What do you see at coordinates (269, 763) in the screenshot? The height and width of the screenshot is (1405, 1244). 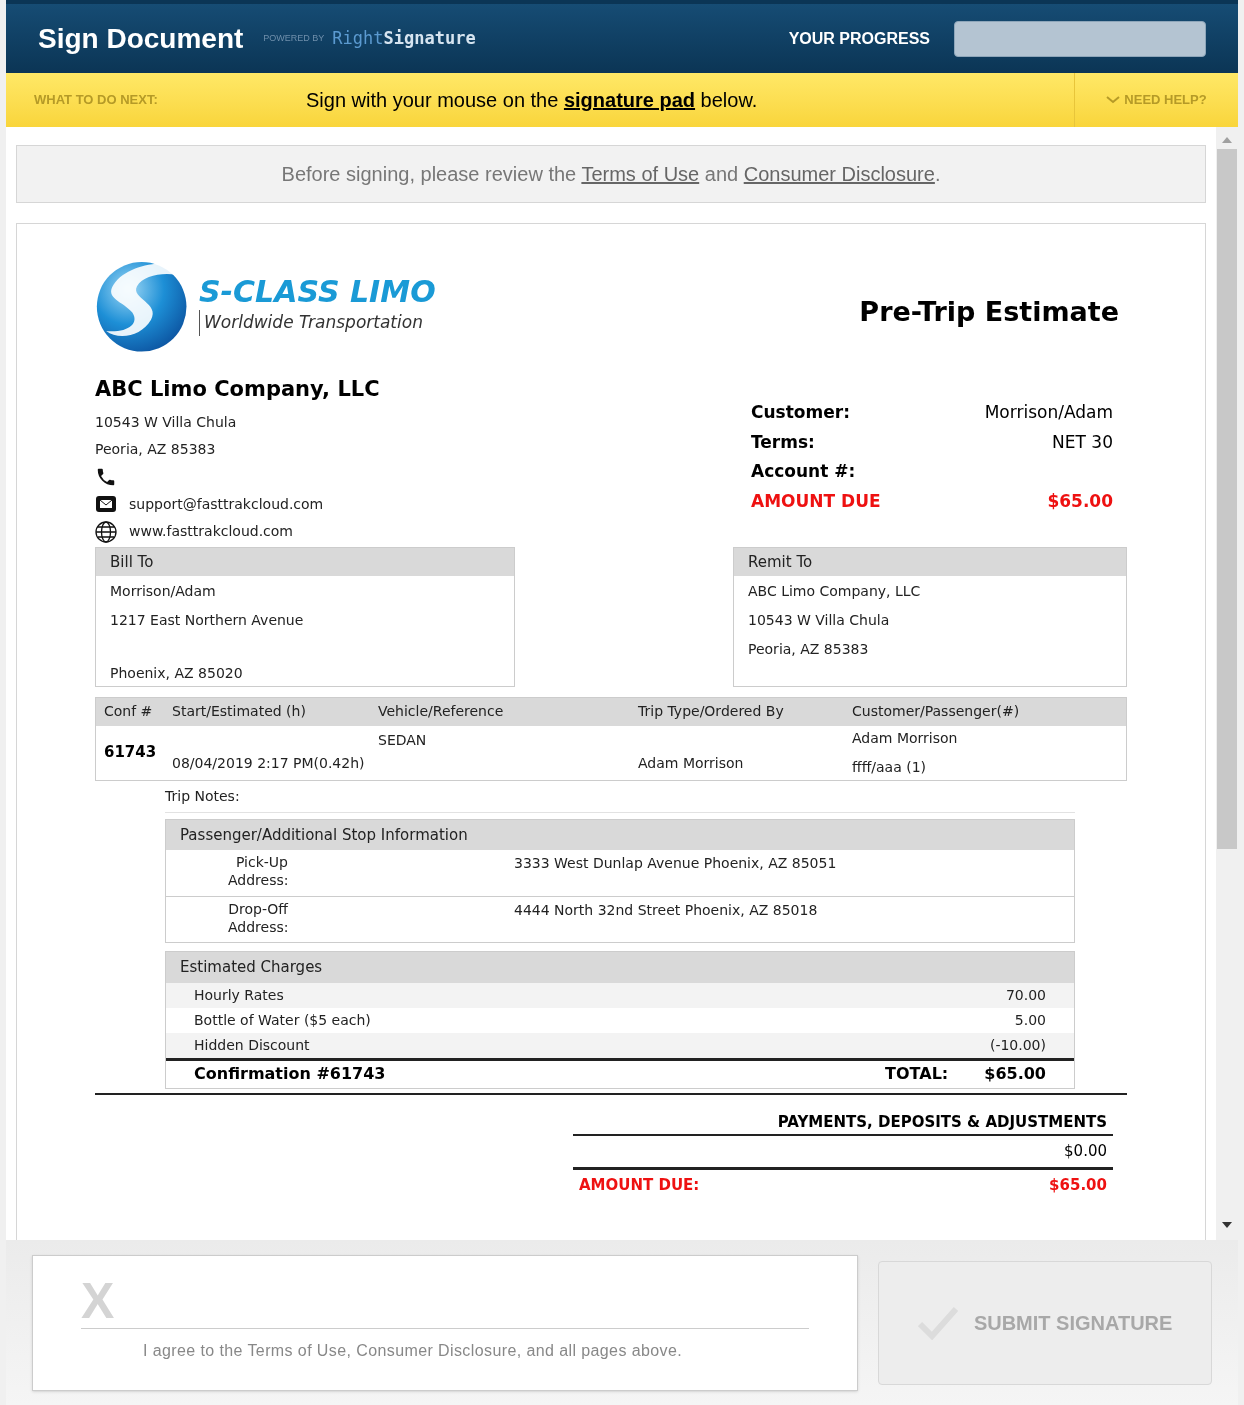 I see `start-time: 08/04/2019 2:17 PM(0.42h)` at bounding box center [269, 763].